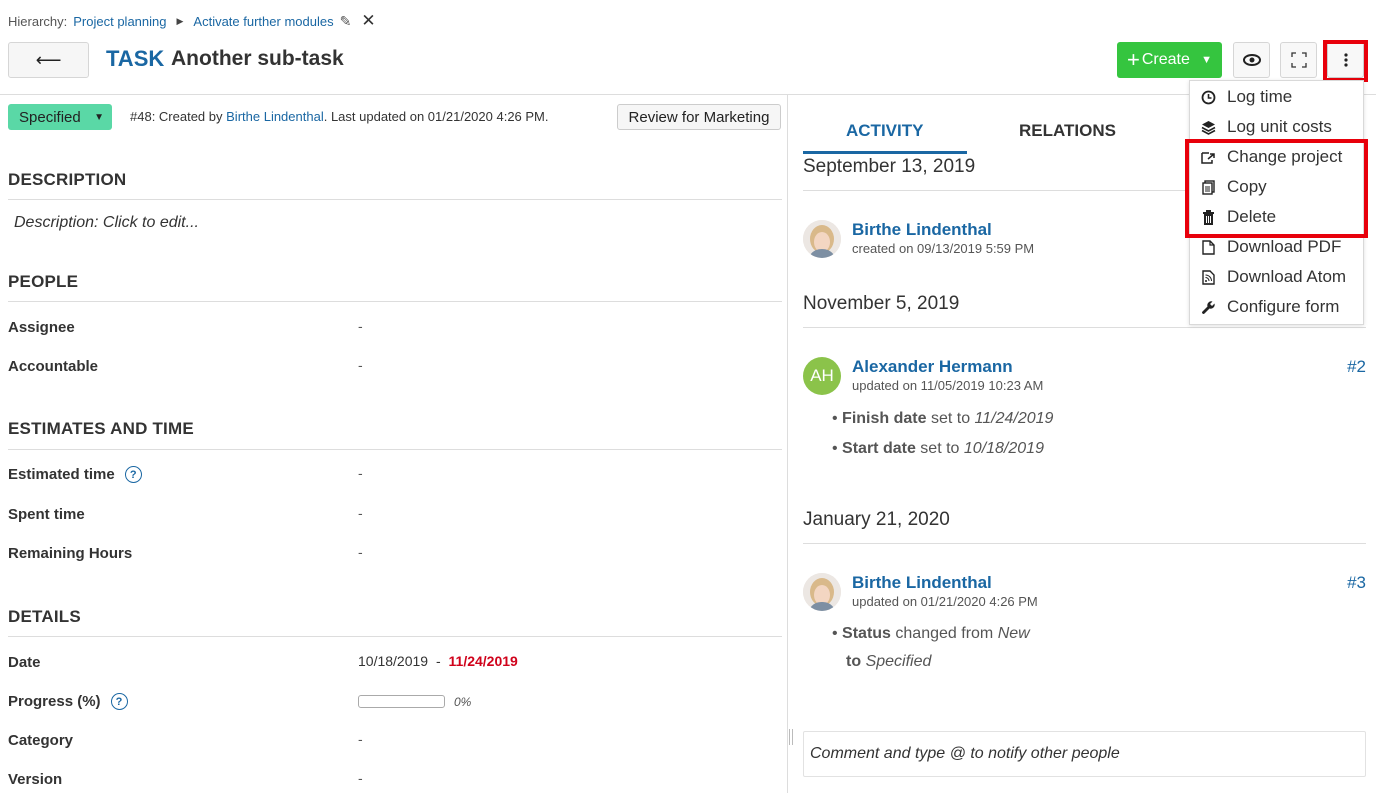 The height and width of the screenshot is (793, 1376). What do you see at coordinates (53, 366) in the screenshot?
I see `accountable-label: Accountable` at bounding box center [53, 366].